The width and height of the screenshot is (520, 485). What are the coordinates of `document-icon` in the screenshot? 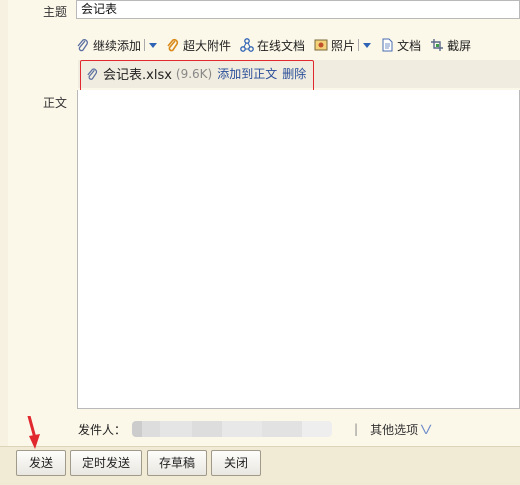 It's located at (387, 45).